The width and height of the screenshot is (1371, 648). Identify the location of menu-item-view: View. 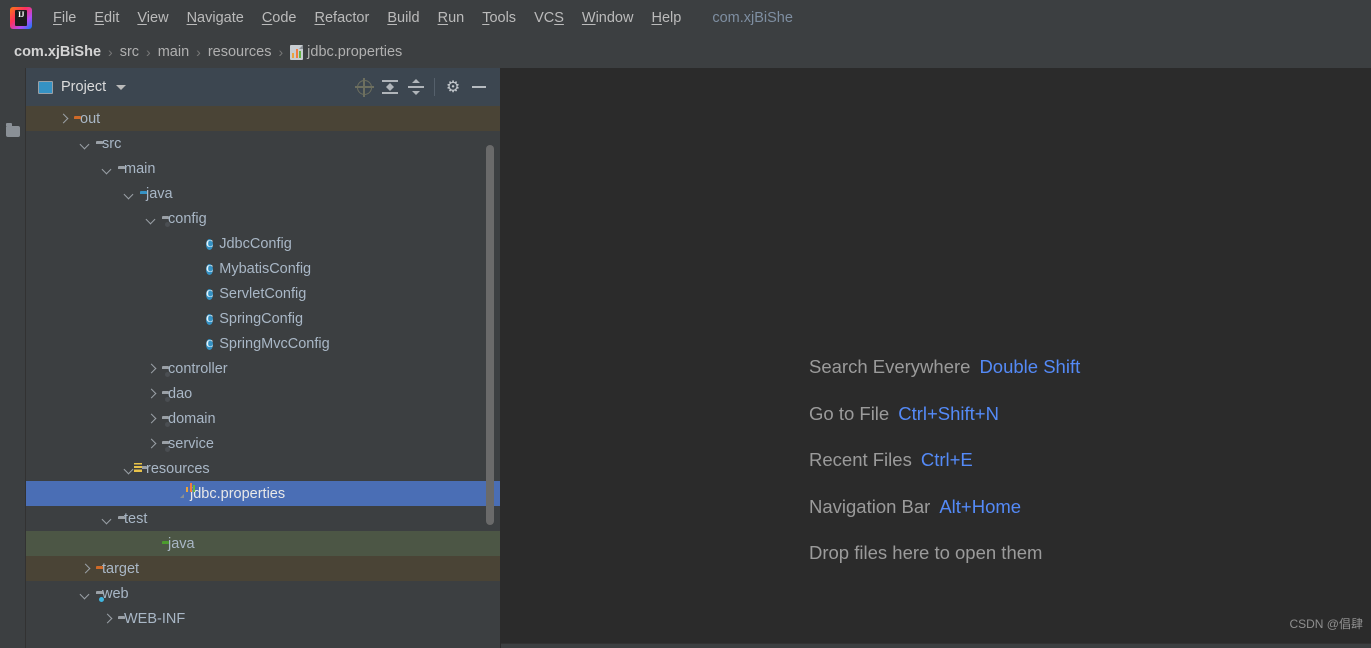
(152, 18).